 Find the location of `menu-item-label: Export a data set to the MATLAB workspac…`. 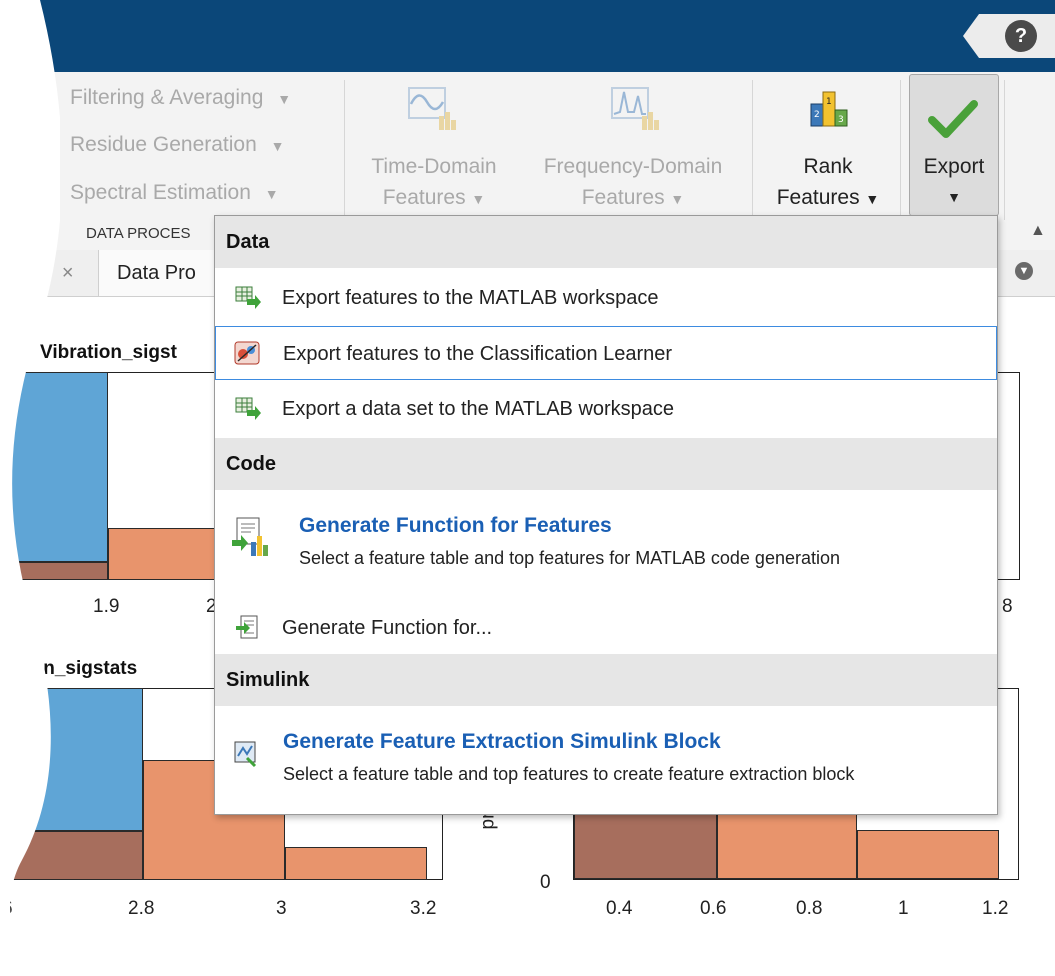

menu-item-label: Export a data set to the MATLAB workspac… is located at coordinates (478, 409).